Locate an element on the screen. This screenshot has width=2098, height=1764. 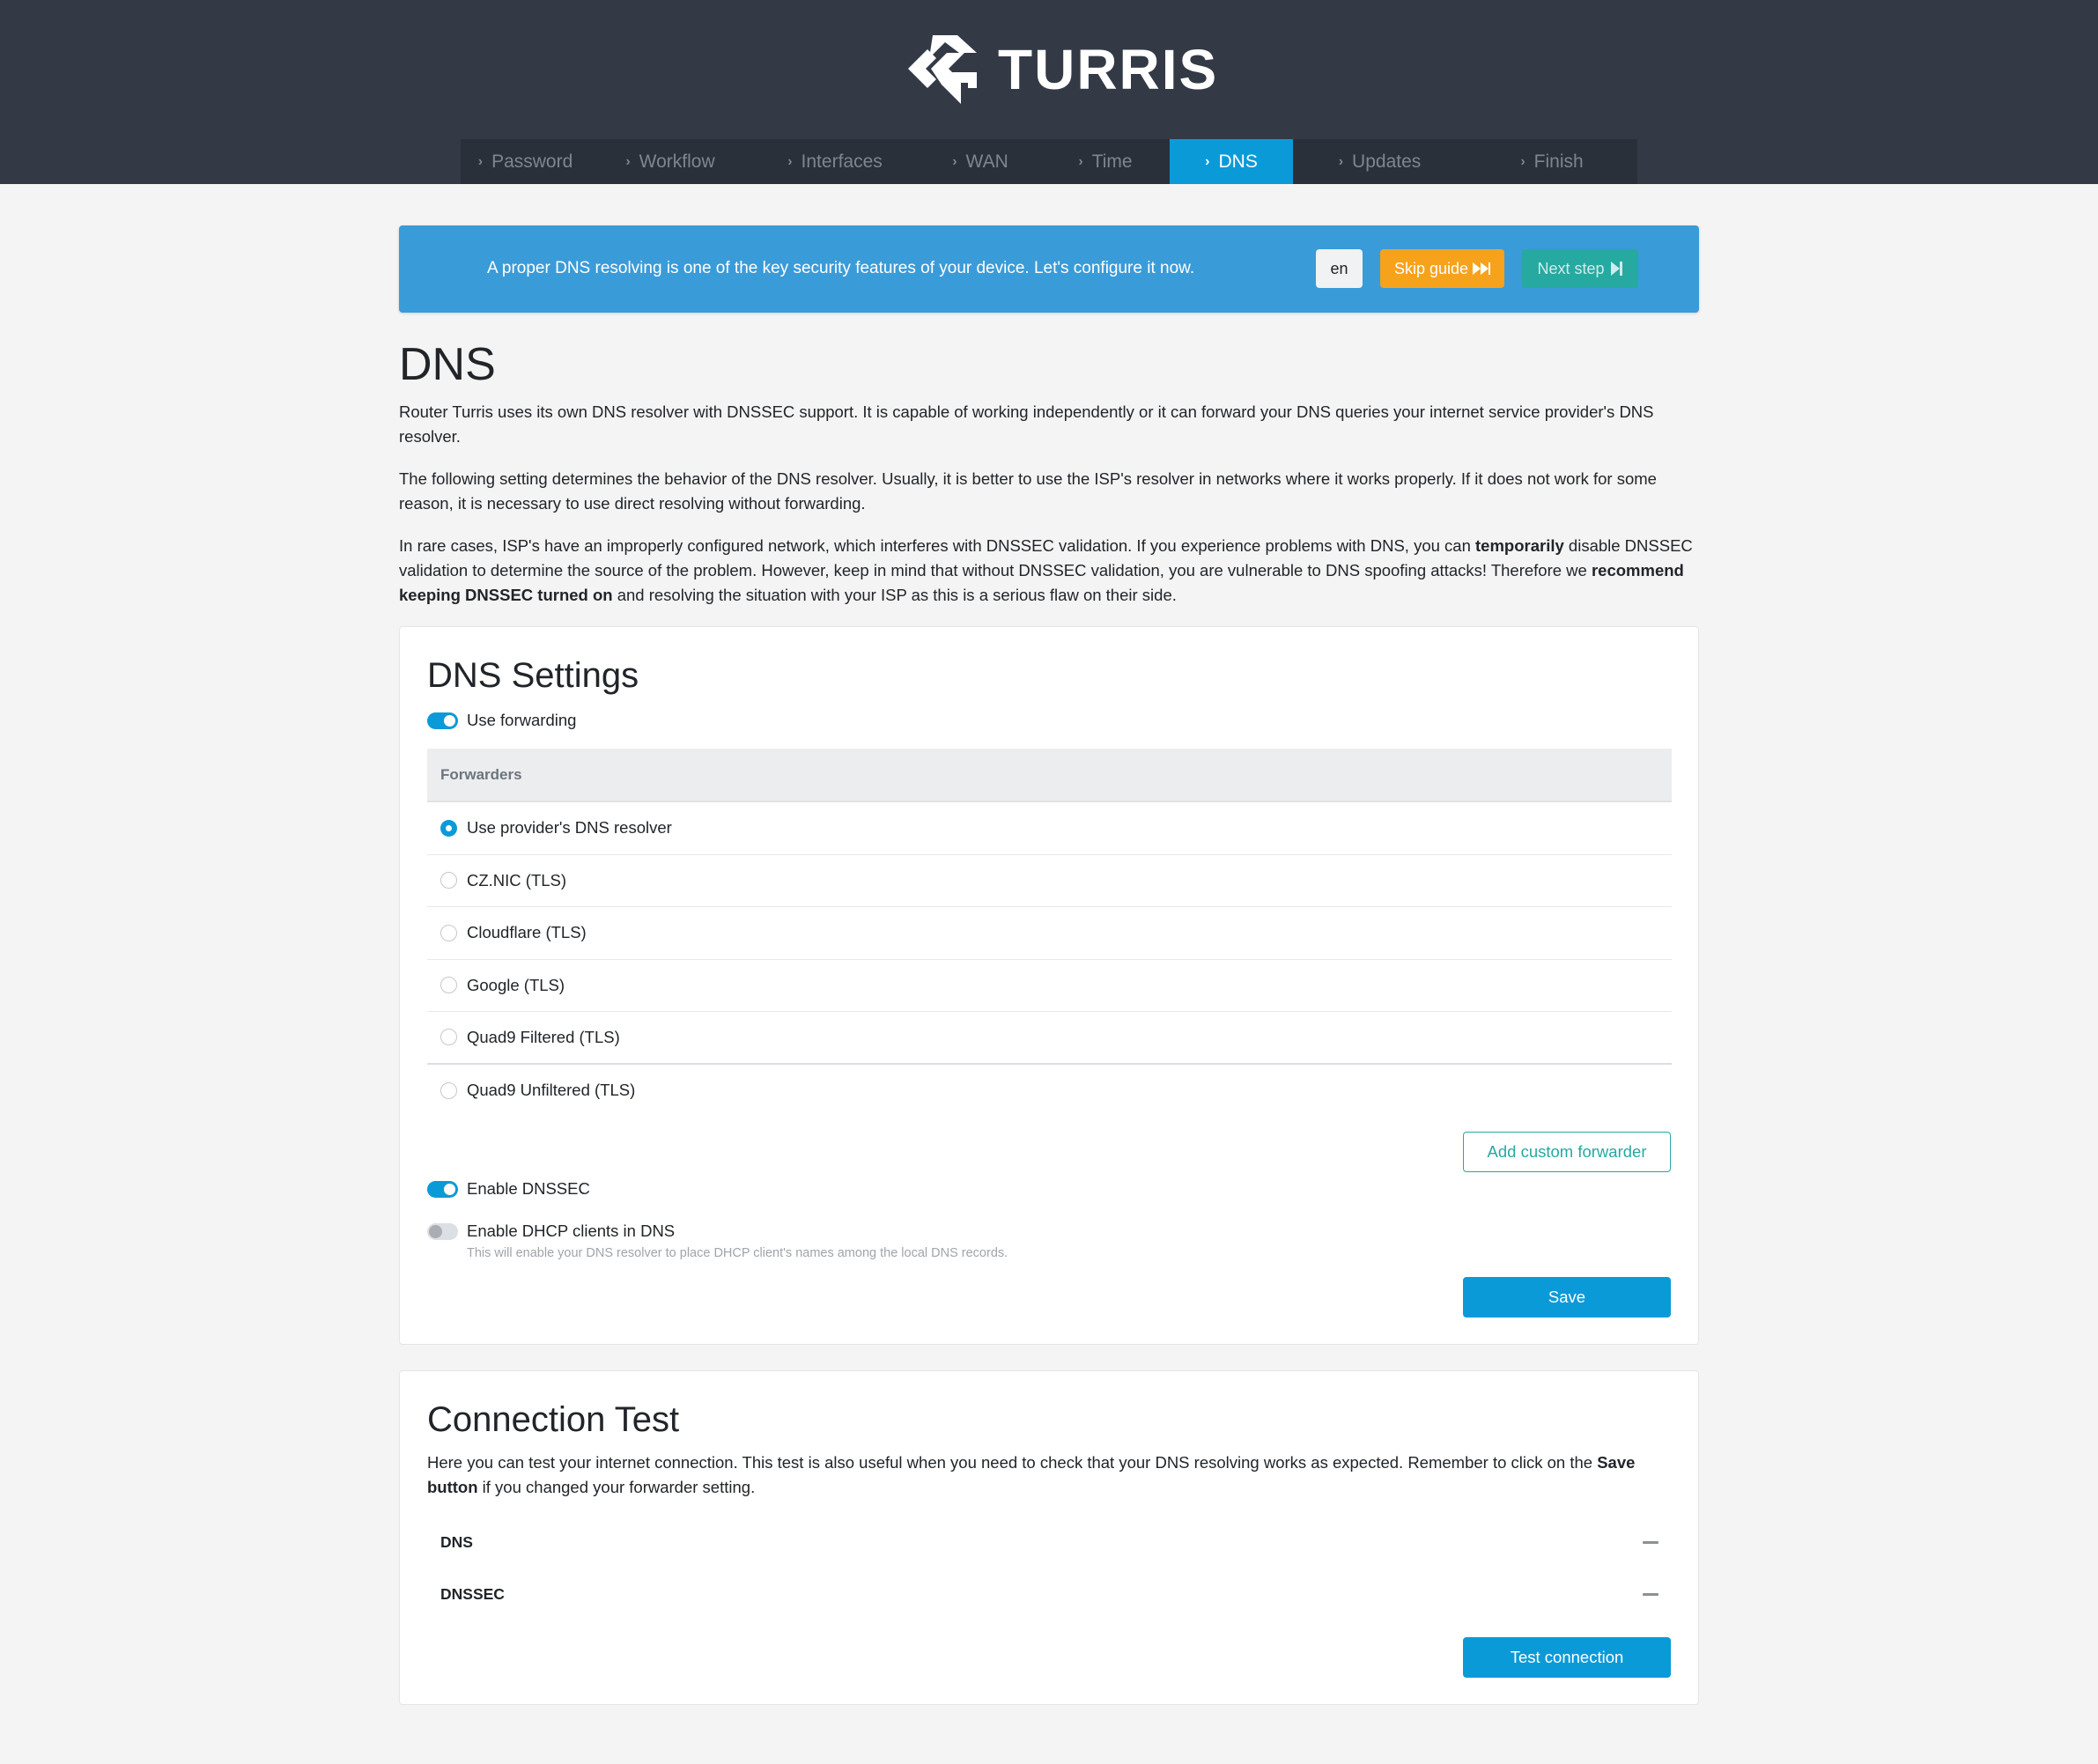
step-interfaces: › Interfaces is located at coordinates (835, 161).